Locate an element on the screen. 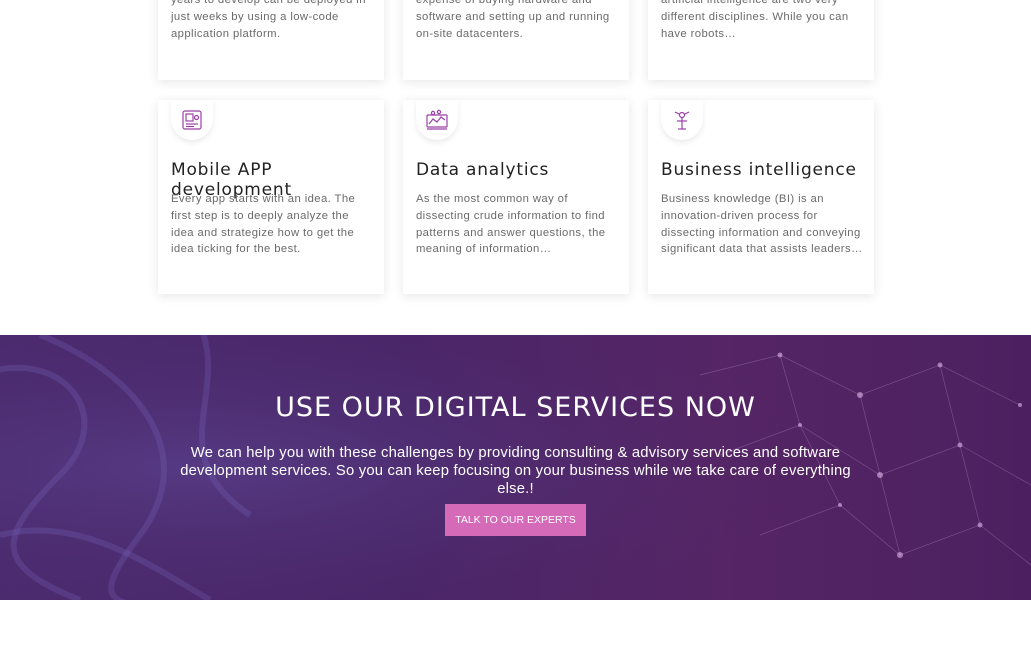 Image resolution: width=1031 pixels, height=650 pixels. business-intelligence-icon is located at coordinates (682, 120).